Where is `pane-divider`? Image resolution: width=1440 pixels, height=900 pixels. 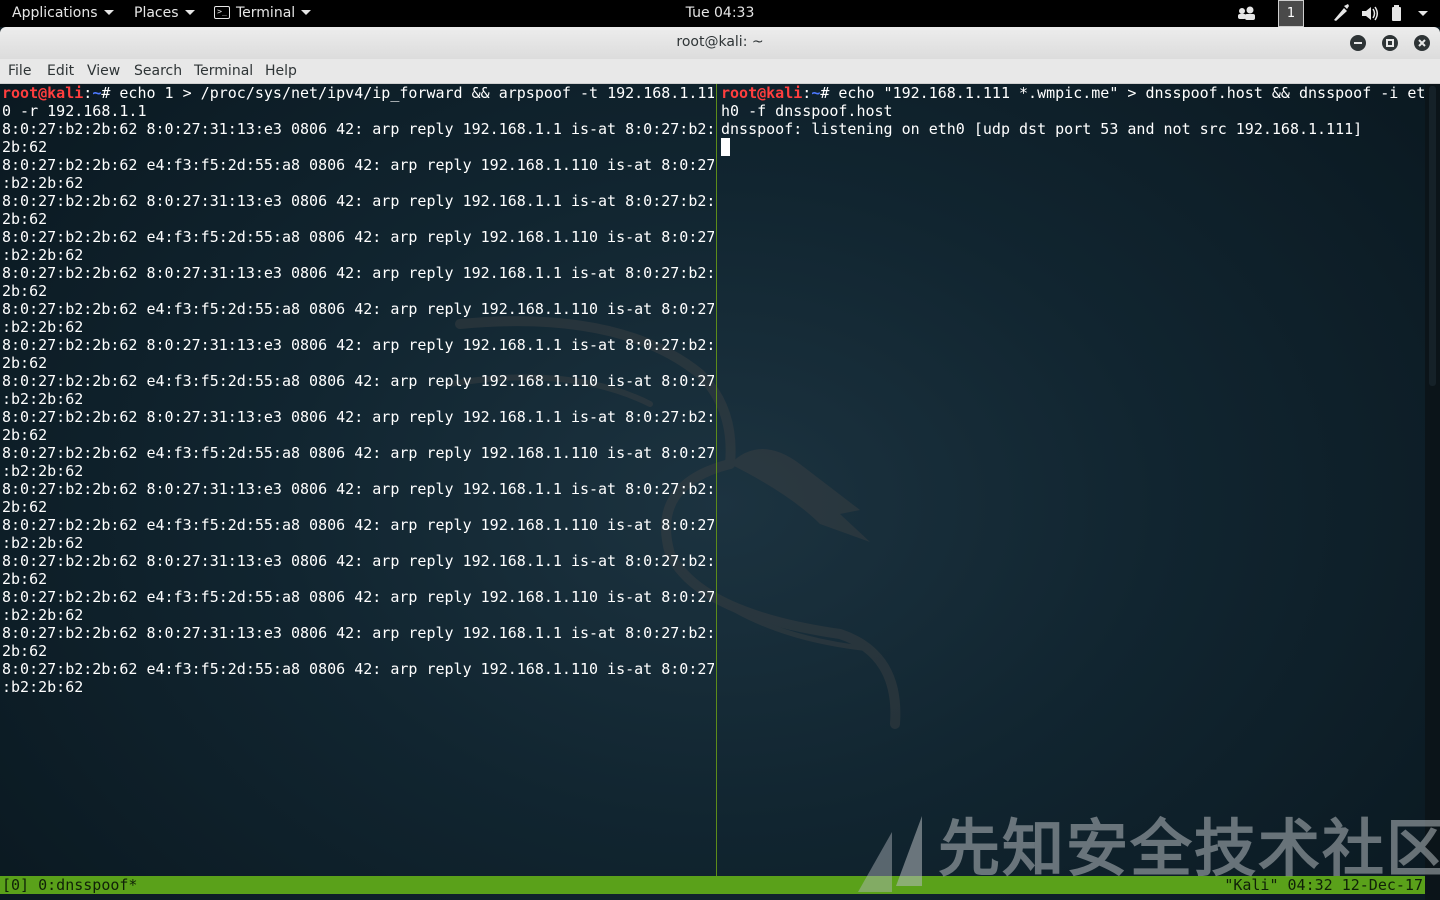
pane-divider is located at coordinates (716, 480).